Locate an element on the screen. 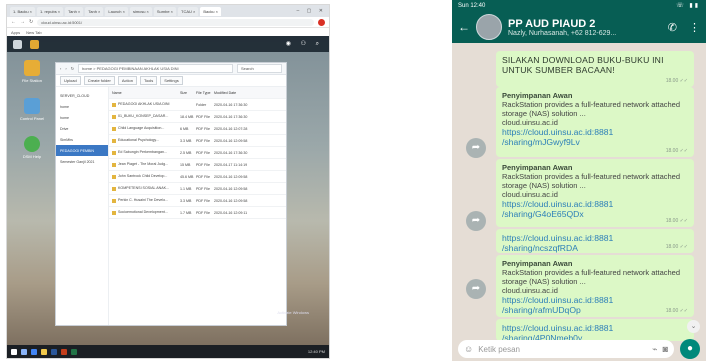 The height and width of the screenshot is (361, 708). scroll-down-icon: ⌄ is located at coordinates (693, 326).